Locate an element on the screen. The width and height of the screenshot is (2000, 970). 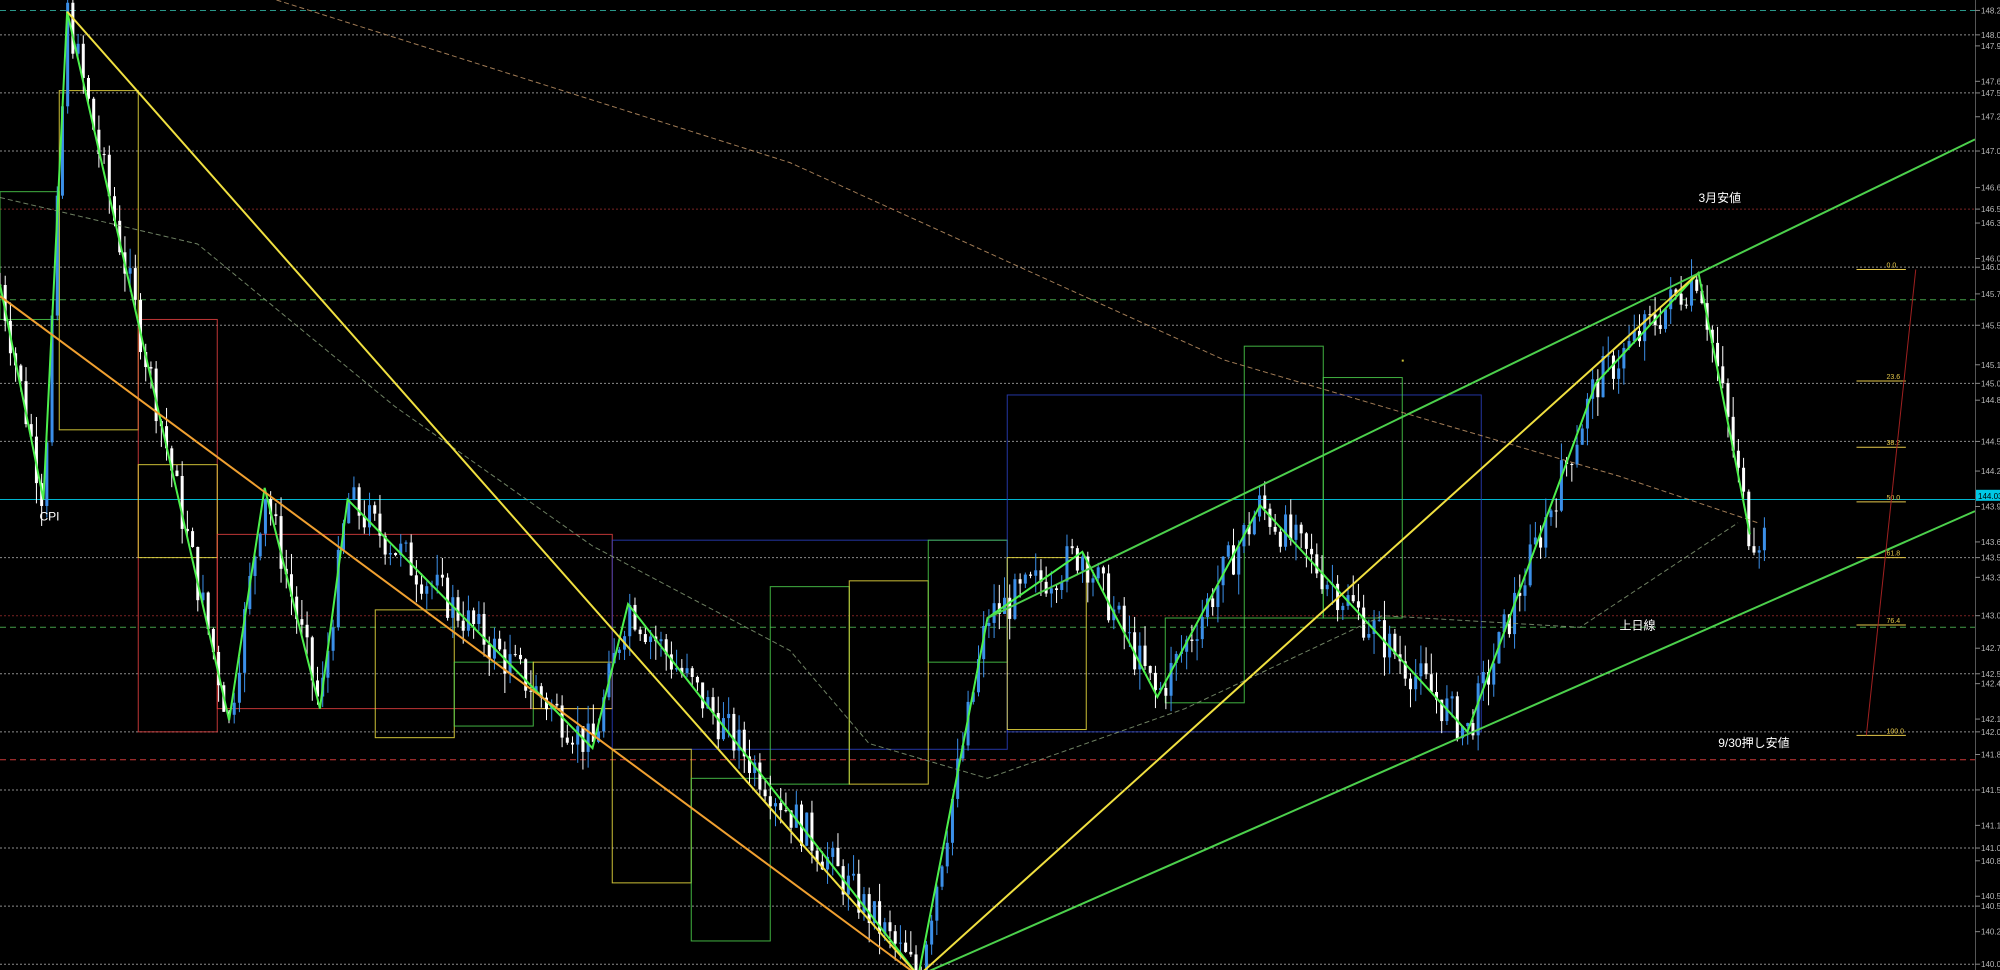
fib-level-label: 0.0 is located at coordinates (1892, 266).